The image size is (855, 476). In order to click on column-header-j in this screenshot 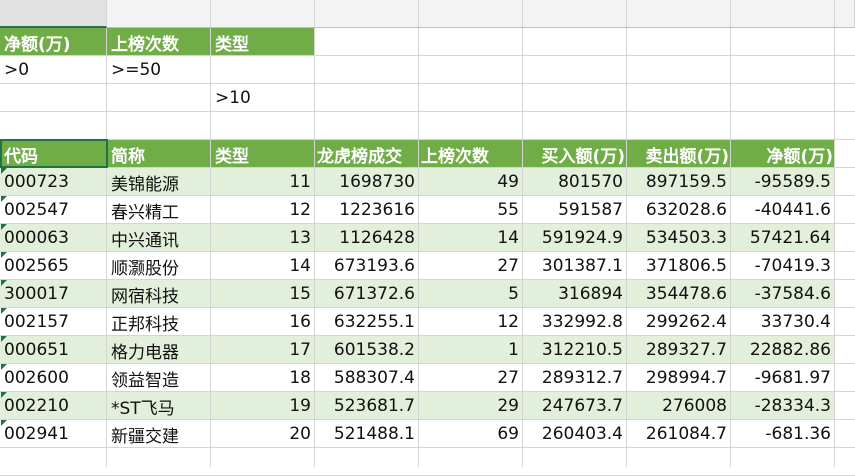, I will do `click(53, 14)`.